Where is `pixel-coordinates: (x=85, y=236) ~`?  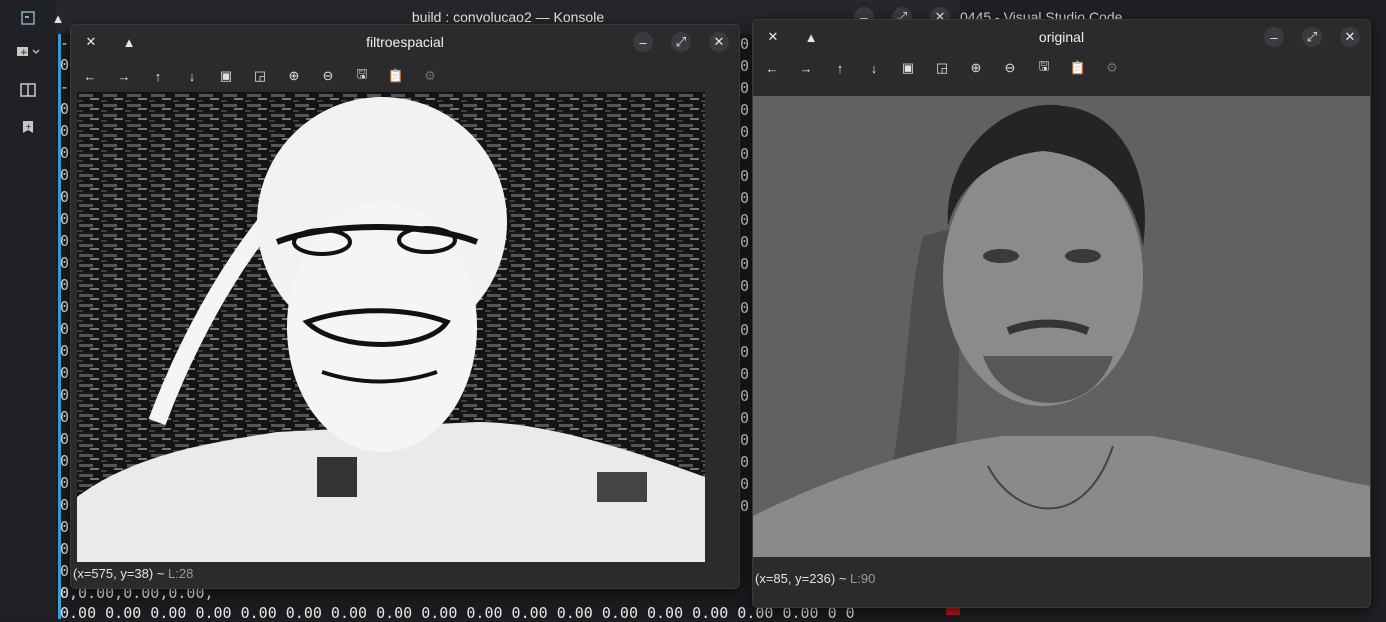 pixel-coordinates: (x=85, y=236) ~ is located at coordinates (801, 578).